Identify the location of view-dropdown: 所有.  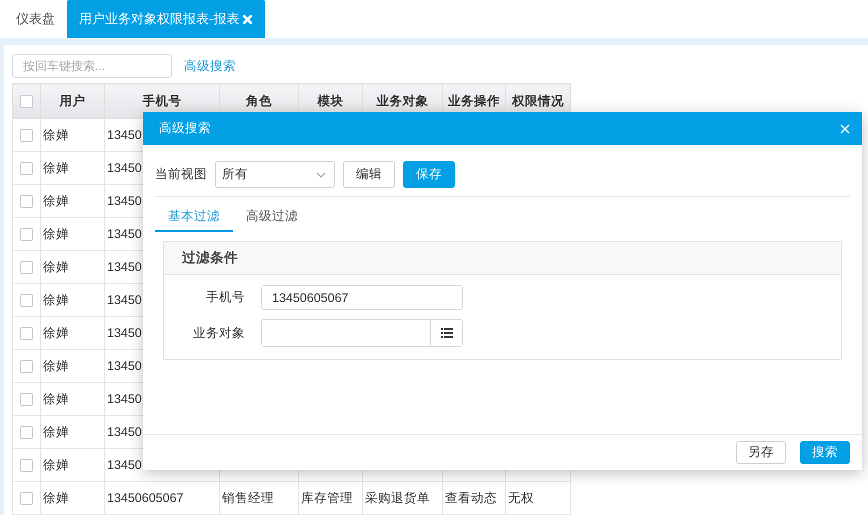
(275, 174).